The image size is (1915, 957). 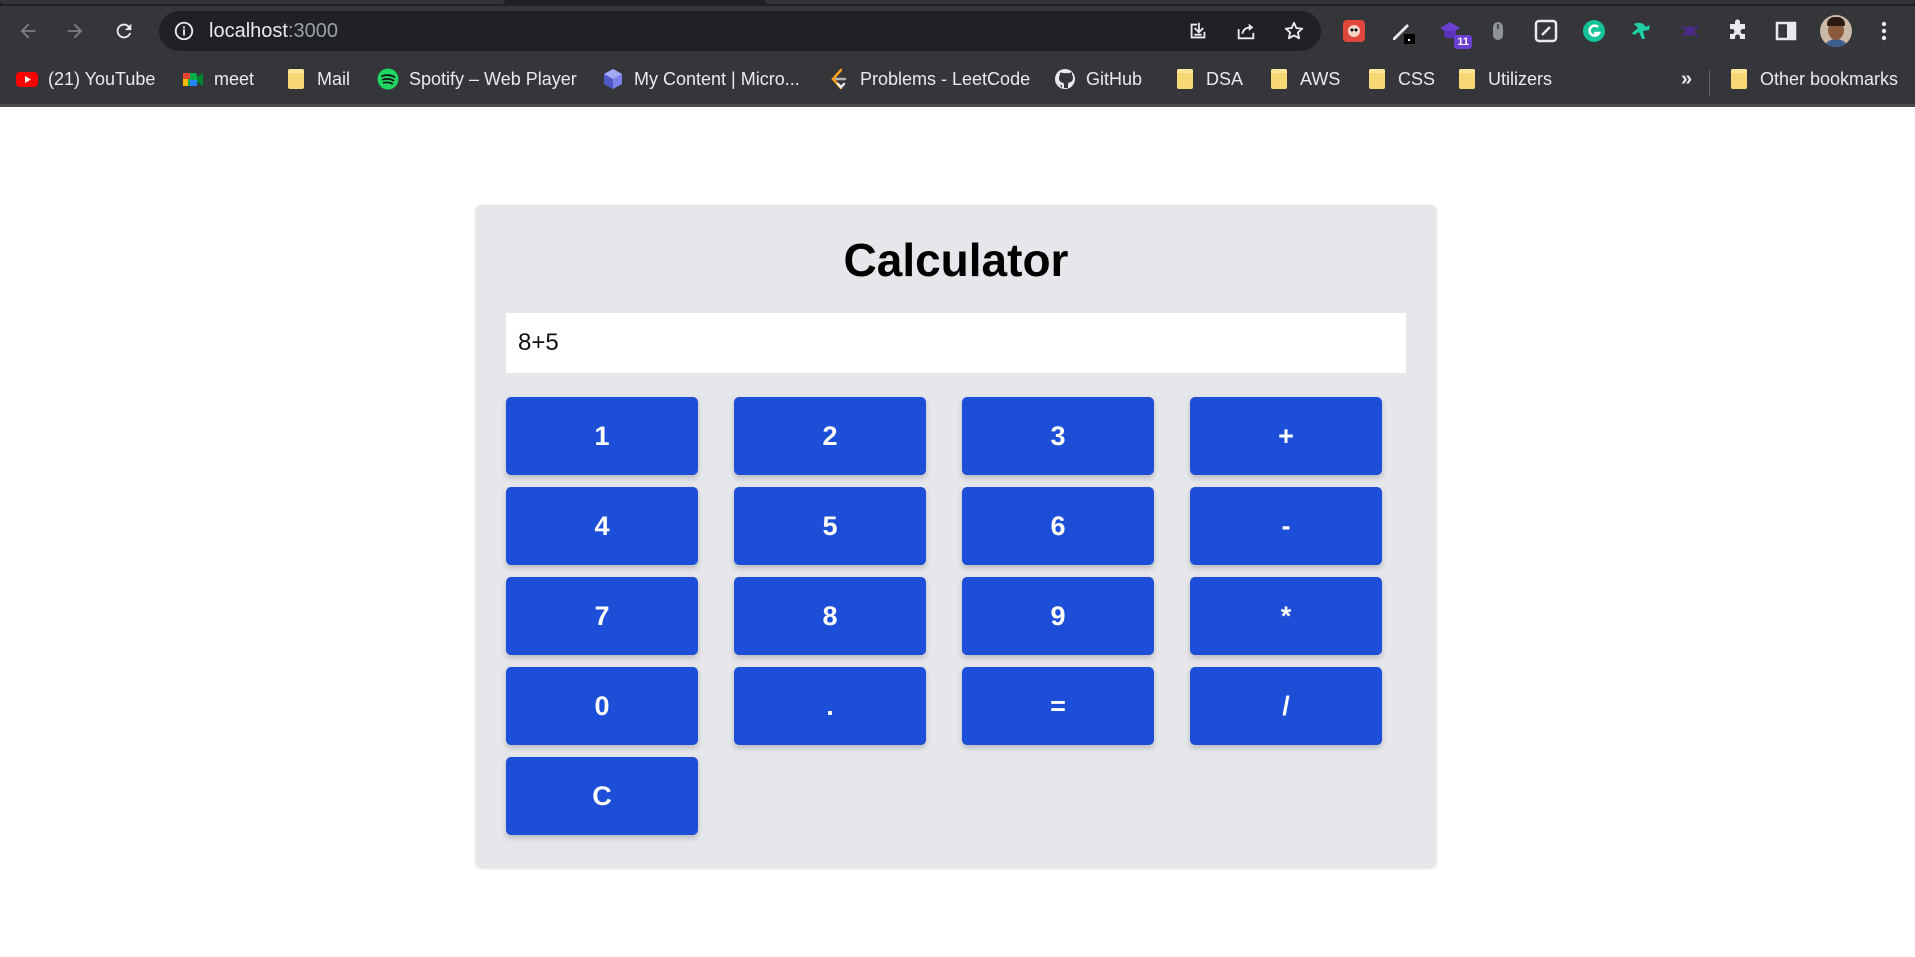 I want to click on puzzle-icon, so click(x=1737, y=29).